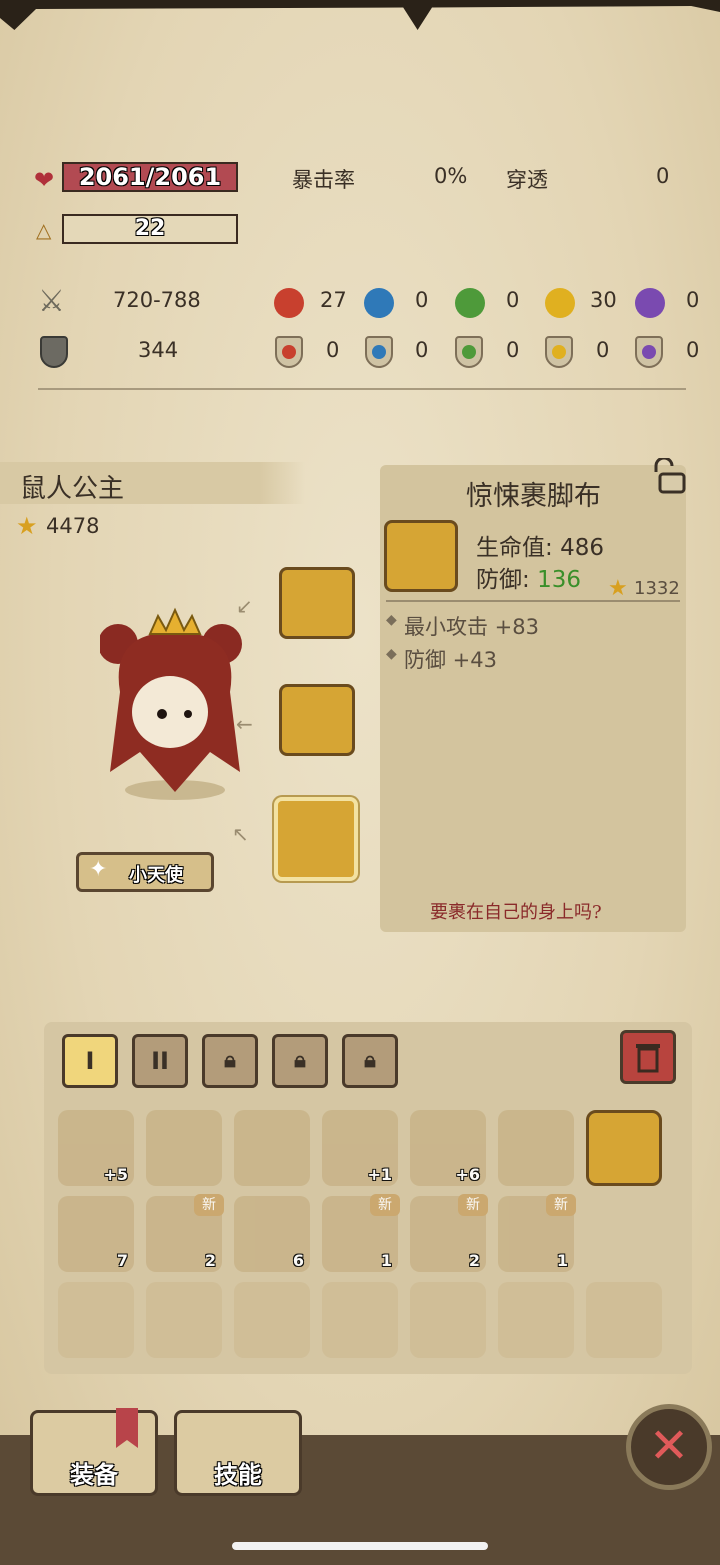 This screenshot has width=720, height=1565. I want to click on item-count: 7, so click(122, 1260).